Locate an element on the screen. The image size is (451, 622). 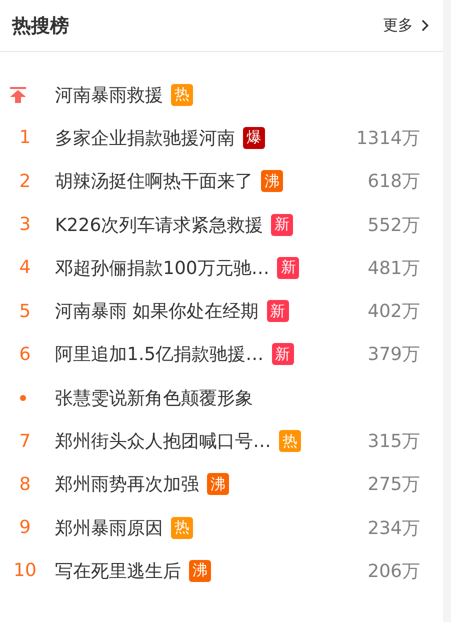
heat-count: 206万 is located at coordinates (393, 571).